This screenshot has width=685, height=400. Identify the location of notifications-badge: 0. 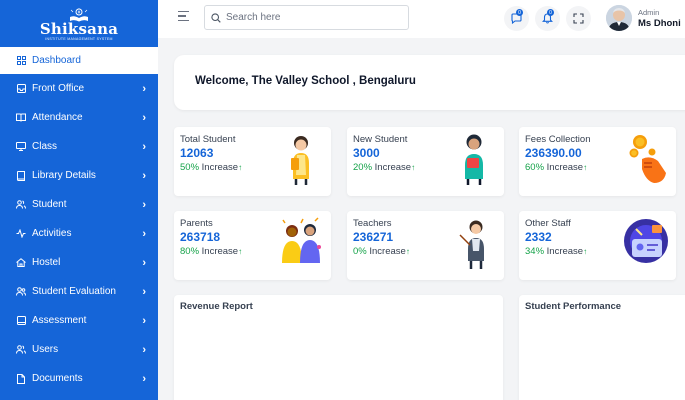
(550, 12).